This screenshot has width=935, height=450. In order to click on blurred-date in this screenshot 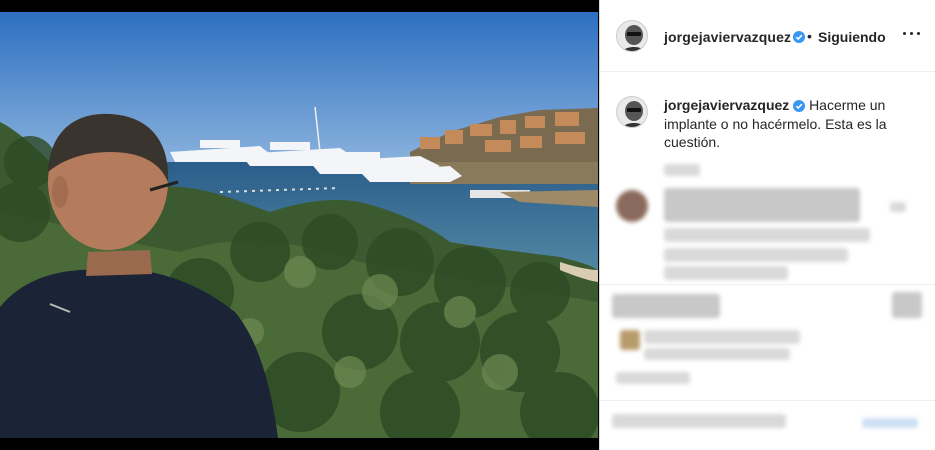, I will do `click(653, 378)`.